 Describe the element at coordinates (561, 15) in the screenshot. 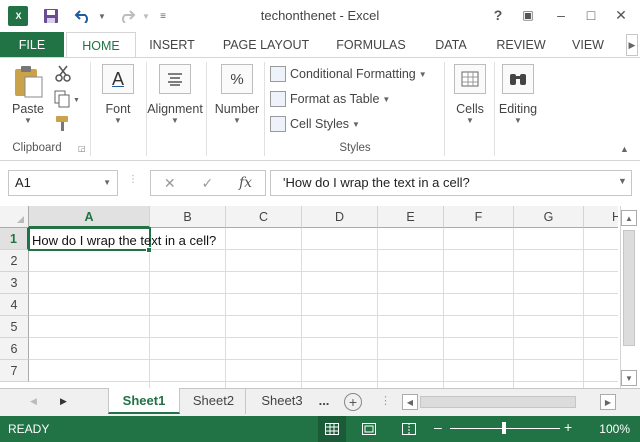

I see `minimize-button: –` at that location.